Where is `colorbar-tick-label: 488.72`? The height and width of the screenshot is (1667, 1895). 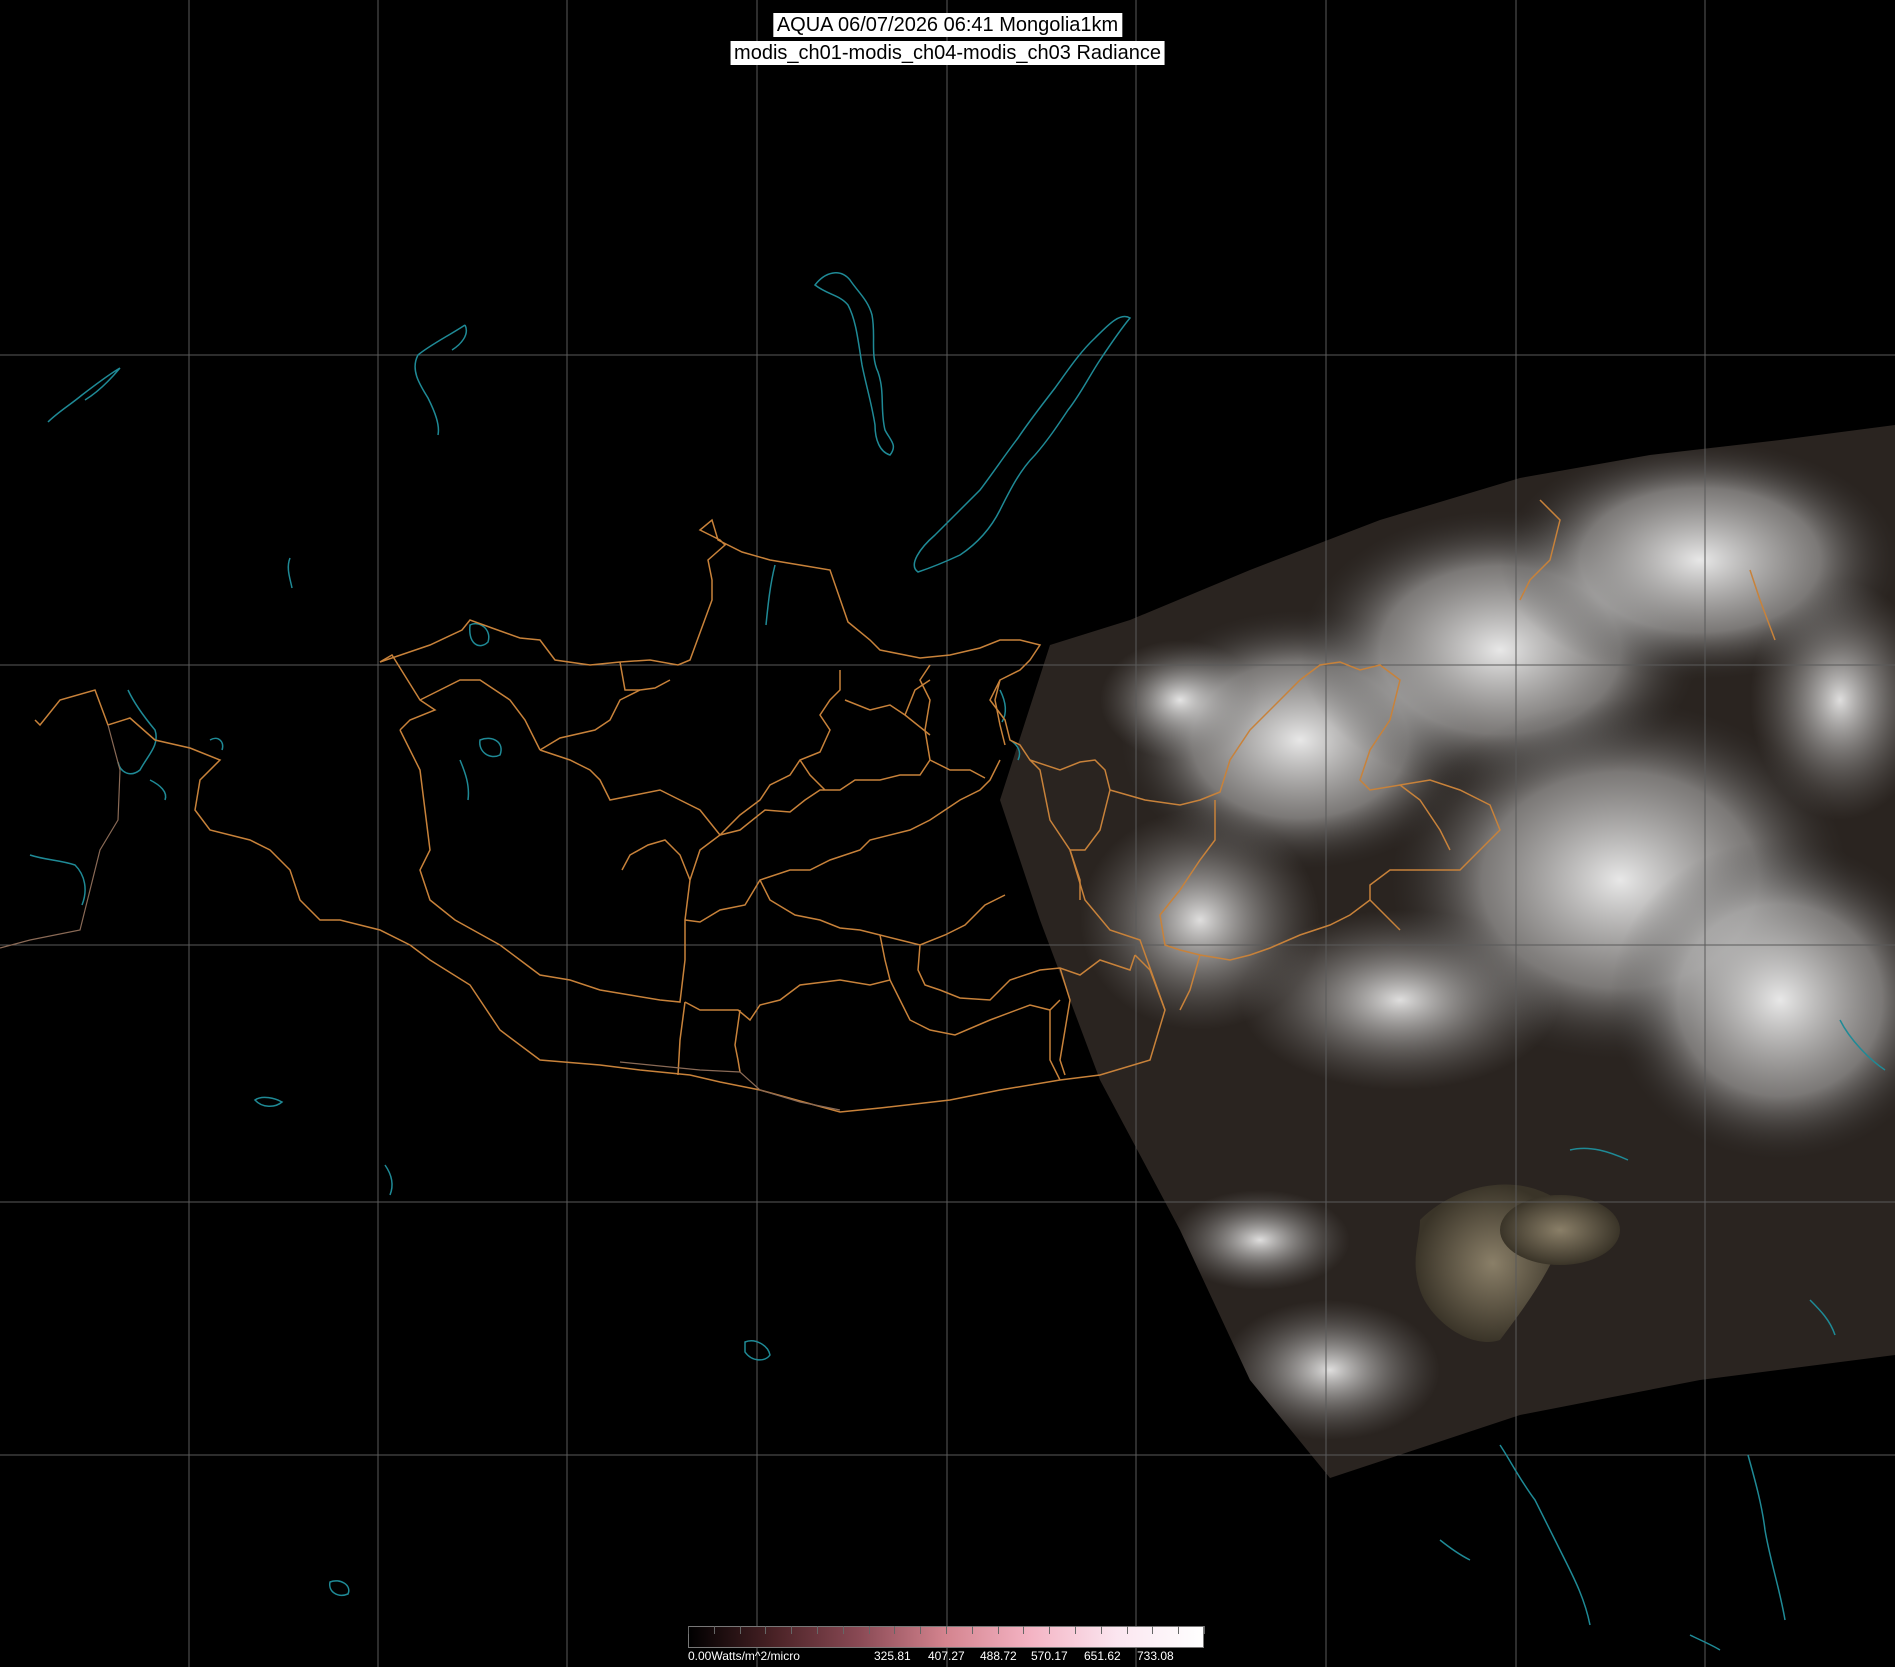 colorbar-tick-label: 488.72 is located at coordinates (998, 1656).